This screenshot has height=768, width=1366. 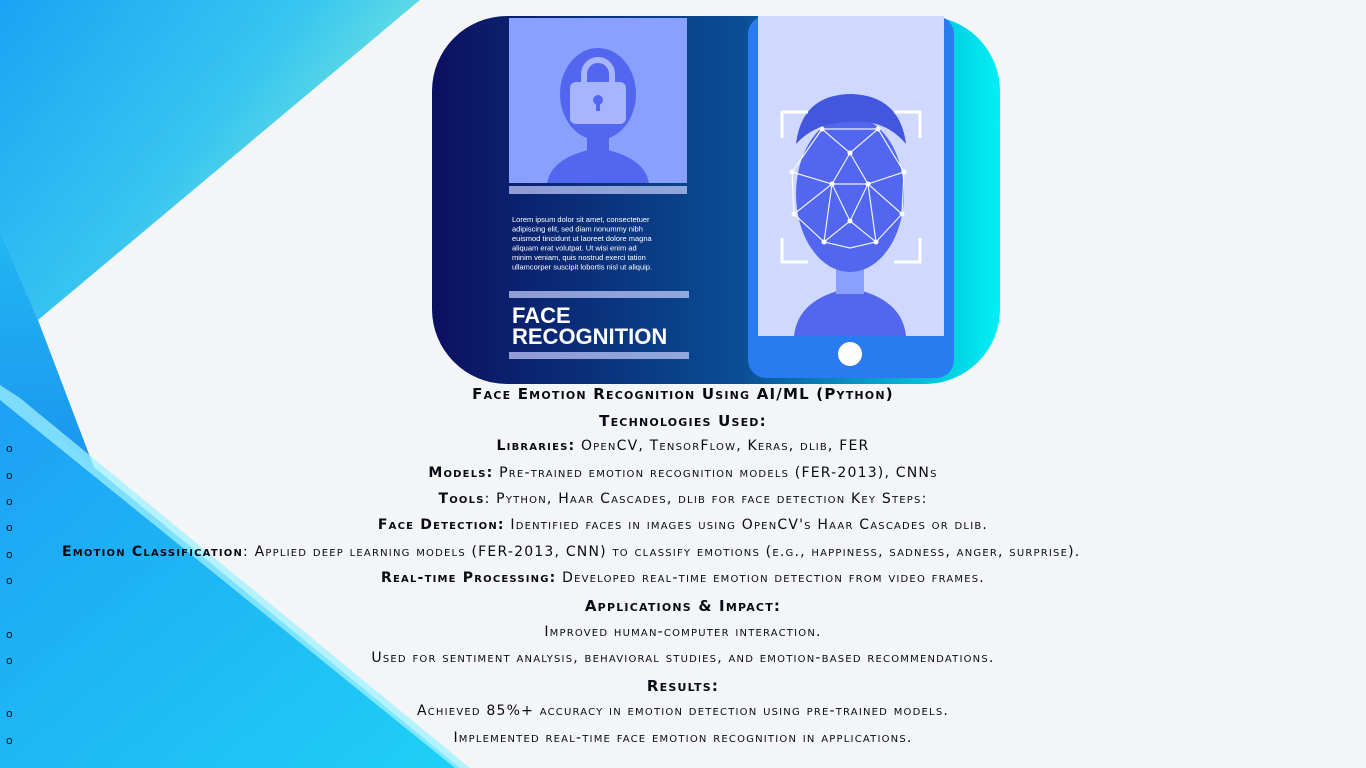 What do you see at coordinates (598, 190) in the screenshot?
I see `barcode-top` at bounding box center [598, 190].